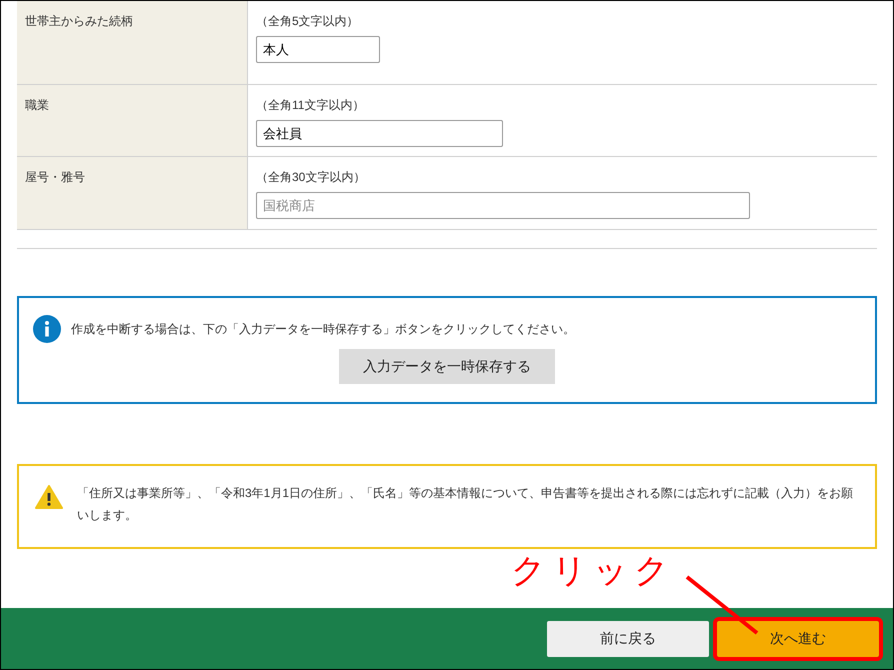  I want to click on hint-text: （全角11文字以内）, so click(311, 105).